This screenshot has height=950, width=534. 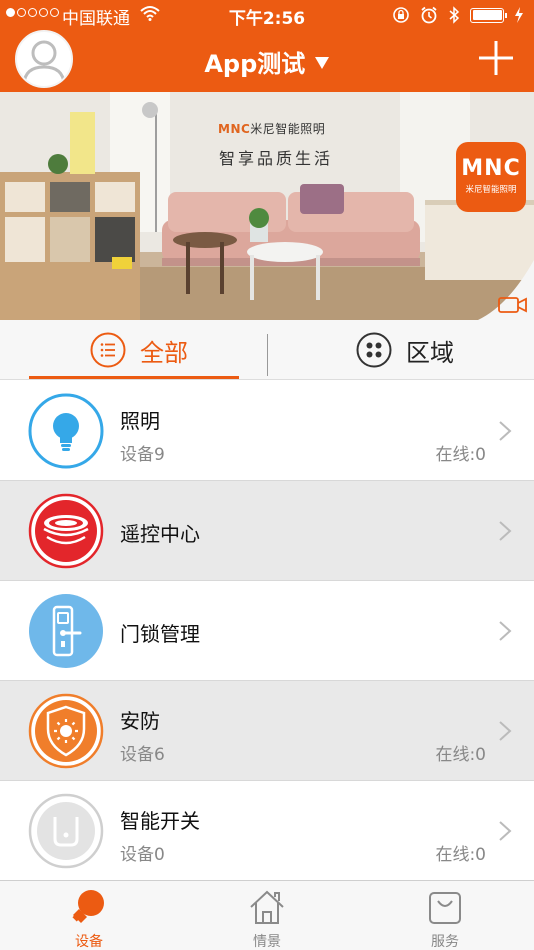 What do you see at coordinates (445, 942) in the screenshot?
I see `tabbar-label-services: 服务` at bounding box center [445, 942].